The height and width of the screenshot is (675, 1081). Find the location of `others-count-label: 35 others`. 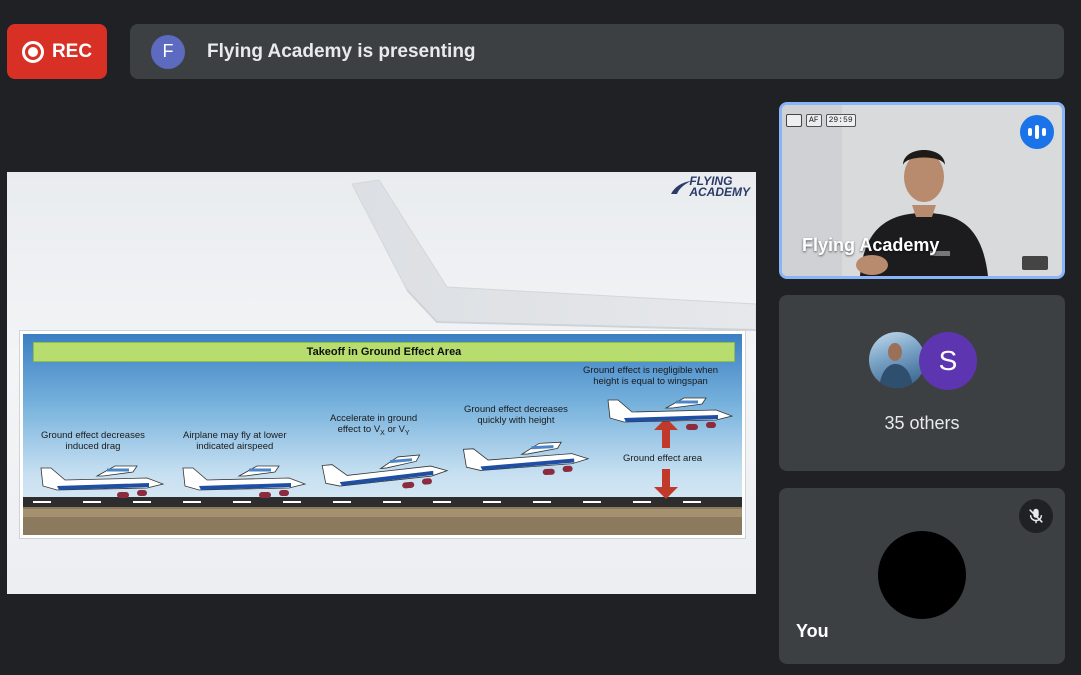

others-count-label: 35 others is located at coordinates (922, 423).